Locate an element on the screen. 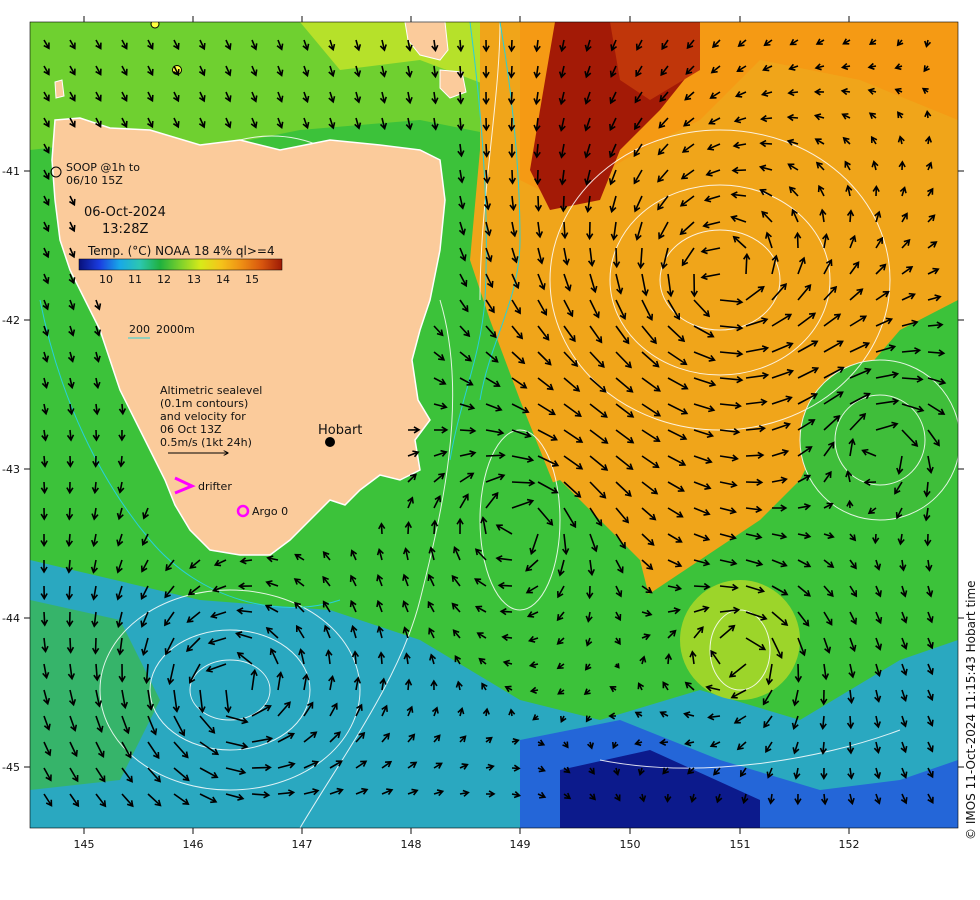 This screenshot has width=980, height=900. x-tick-label: 148 is located at coordinates (411, 844).